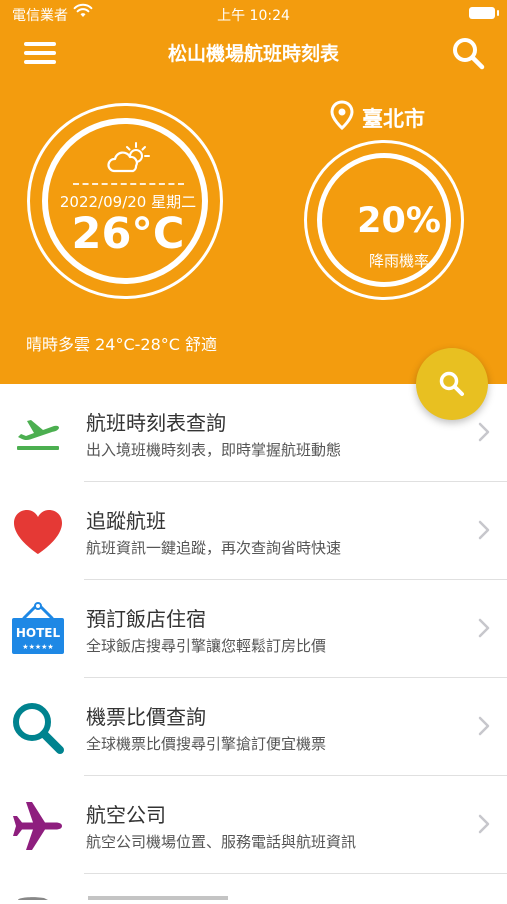 This screenshot has height=904, width=507. I want to click on rain-percent: 20%, so click(399, 221).